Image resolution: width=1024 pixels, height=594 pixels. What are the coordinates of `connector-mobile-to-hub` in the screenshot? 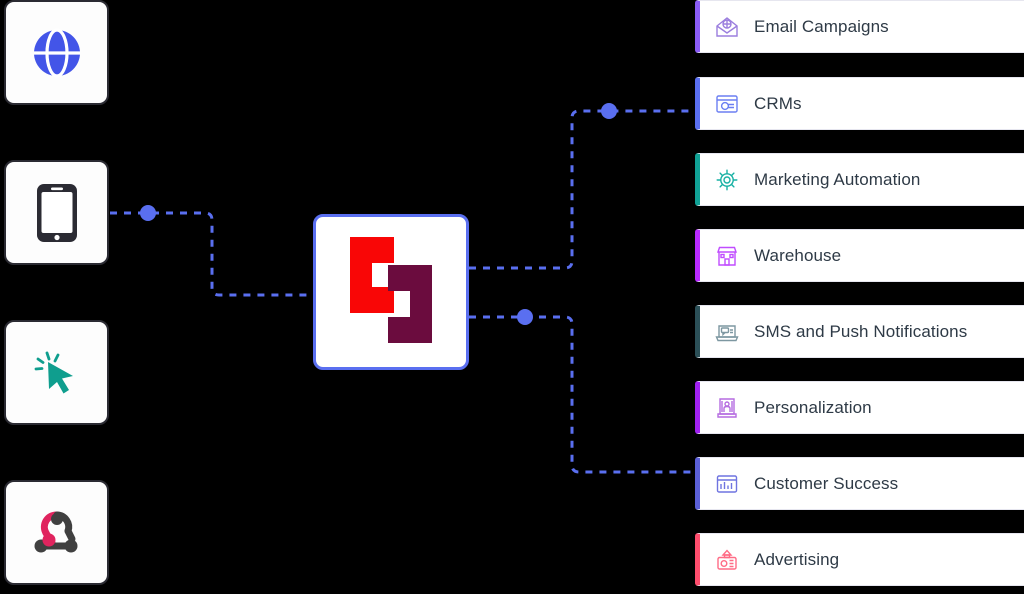 It's located at (211, 254).